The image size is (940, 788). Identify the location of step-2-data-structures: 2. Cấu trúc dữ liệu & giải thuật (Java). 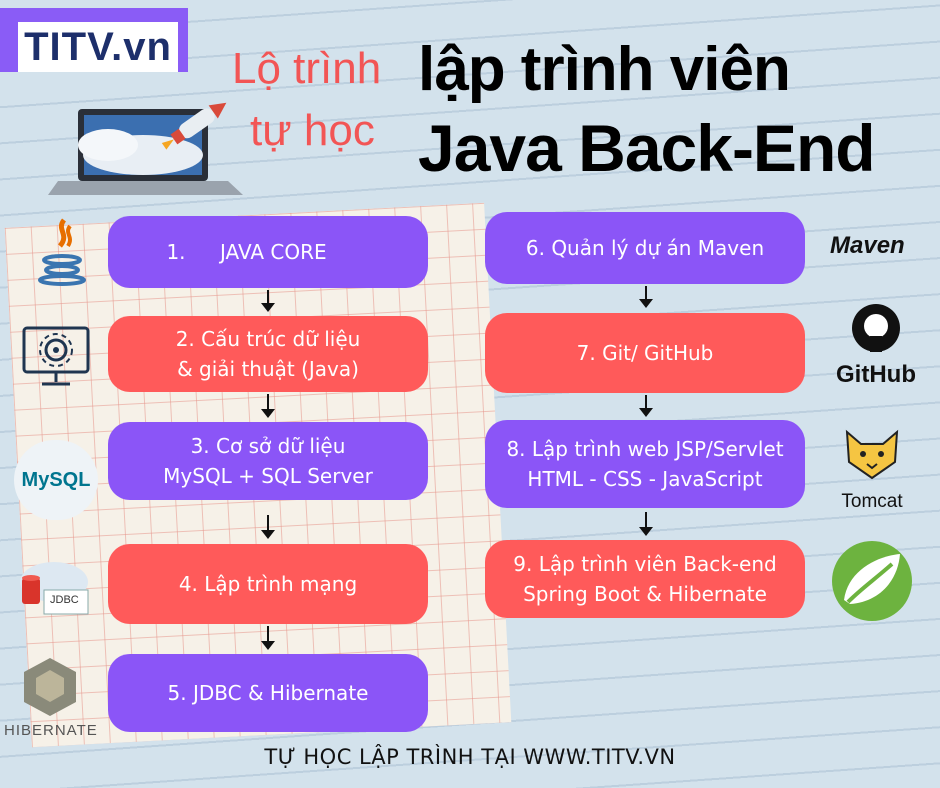
(268, 354).